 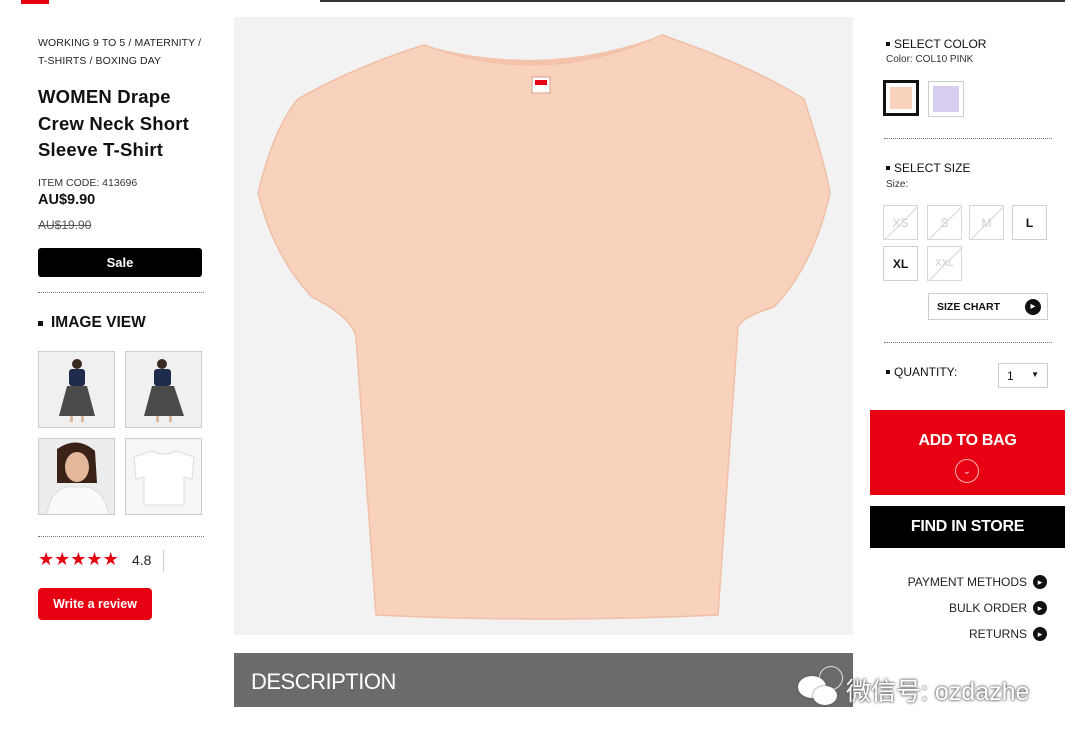 I want to click on image-view-label: IMAGE VIEW, so click(x=98, y=322).